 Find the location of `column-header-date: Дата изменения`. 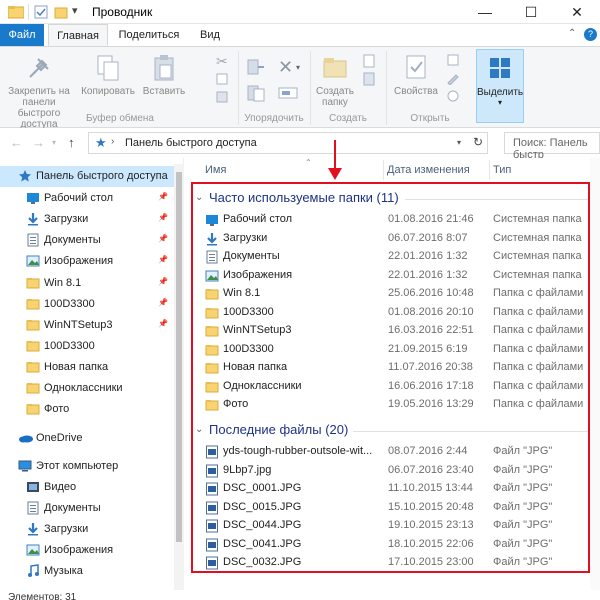

column-header-date: Дата изменения is located at coordinates (428, 170).